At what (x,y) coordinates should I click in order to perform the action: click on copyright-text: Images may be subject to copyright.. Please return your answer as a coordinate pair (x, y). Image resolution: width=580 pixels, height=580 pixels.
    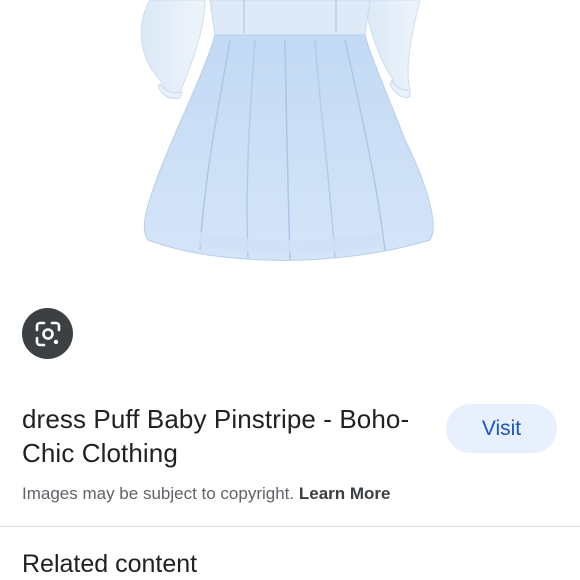
    Looking at the image, I should click on (158, 493).